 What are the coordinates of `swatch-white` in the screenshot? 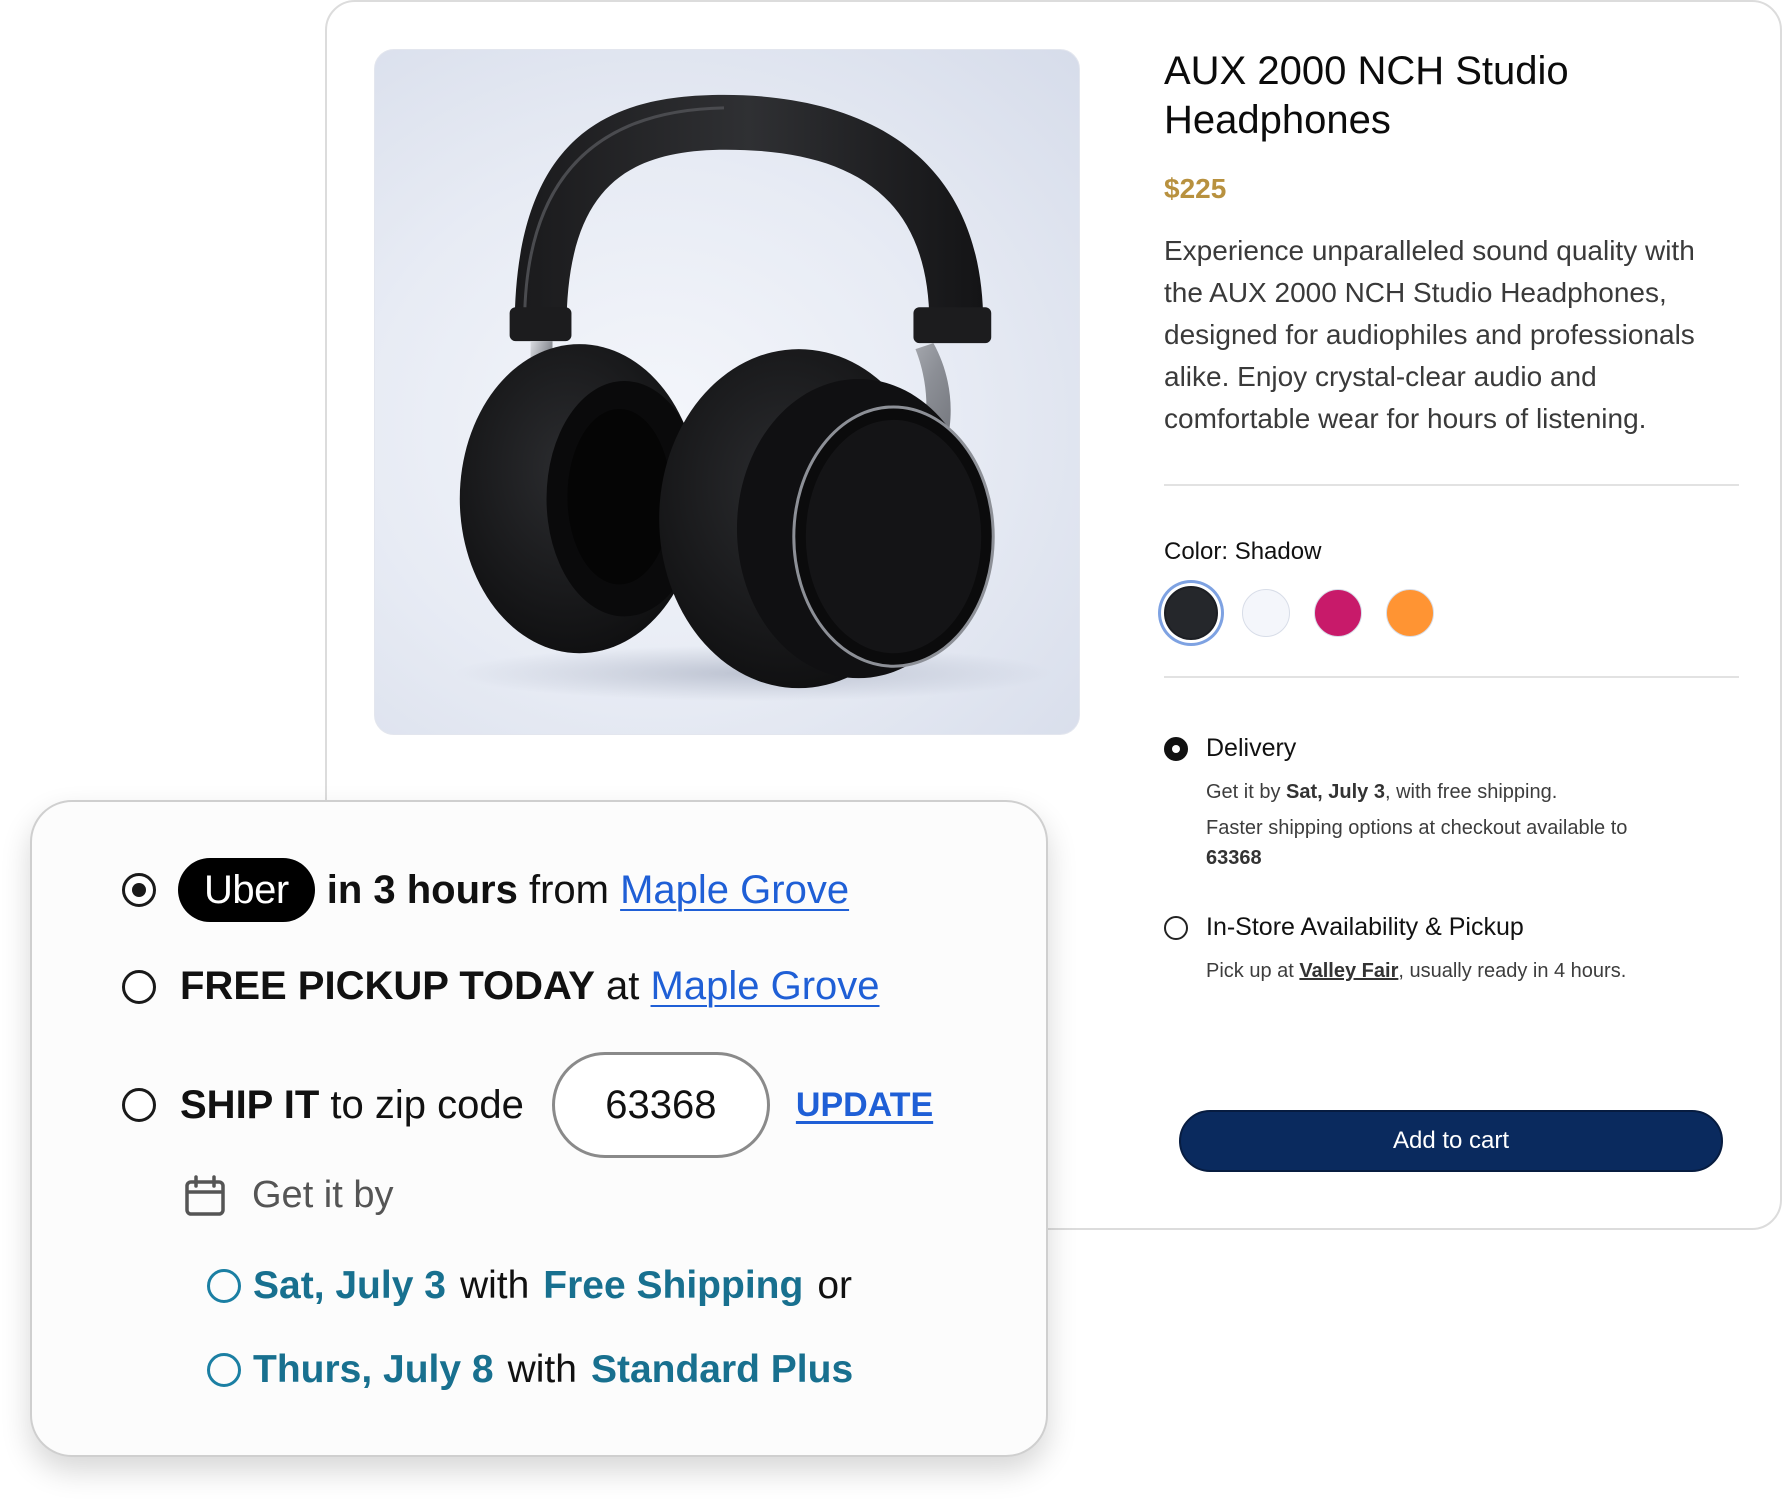 It's located at (1266, 613).